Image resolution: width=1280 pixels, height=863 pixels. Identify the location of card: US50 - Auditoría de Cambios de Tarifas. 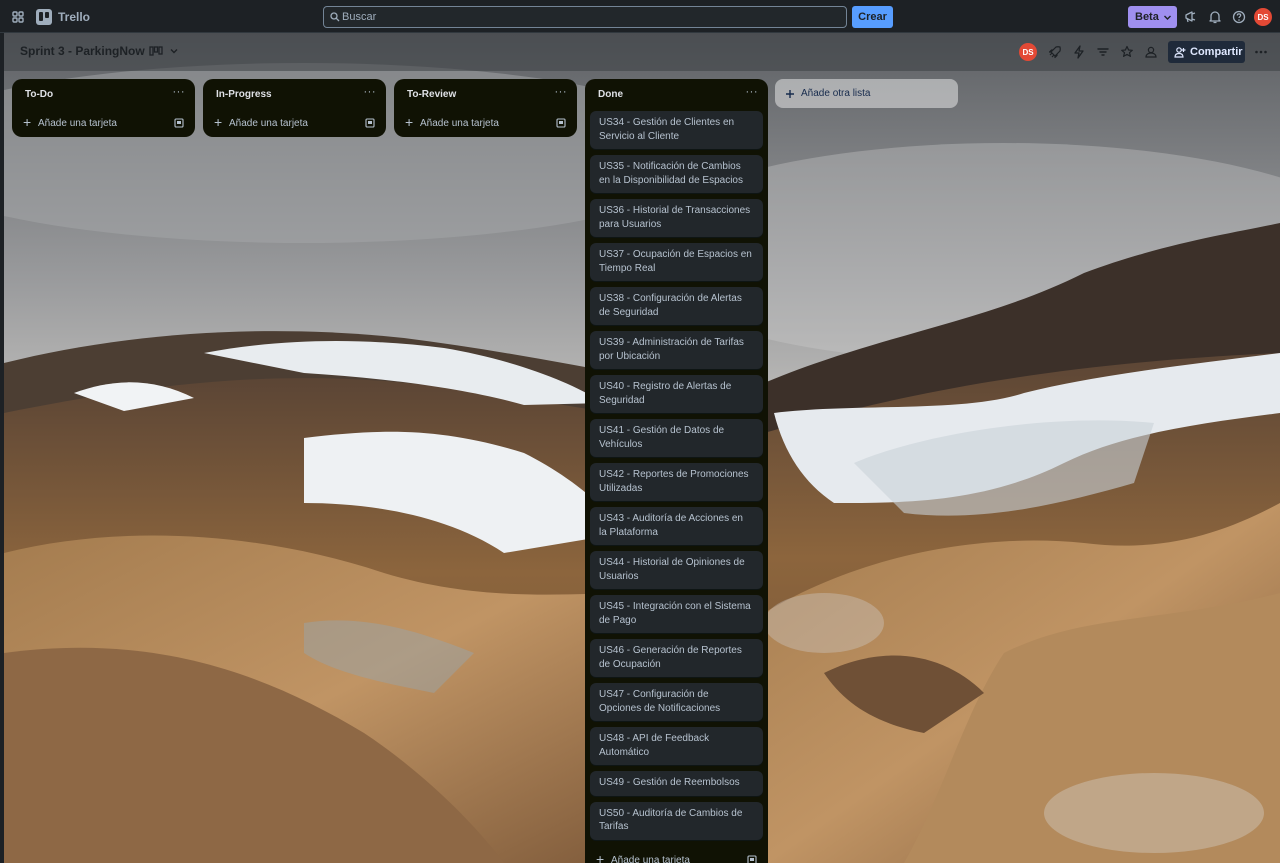
(676, 820).